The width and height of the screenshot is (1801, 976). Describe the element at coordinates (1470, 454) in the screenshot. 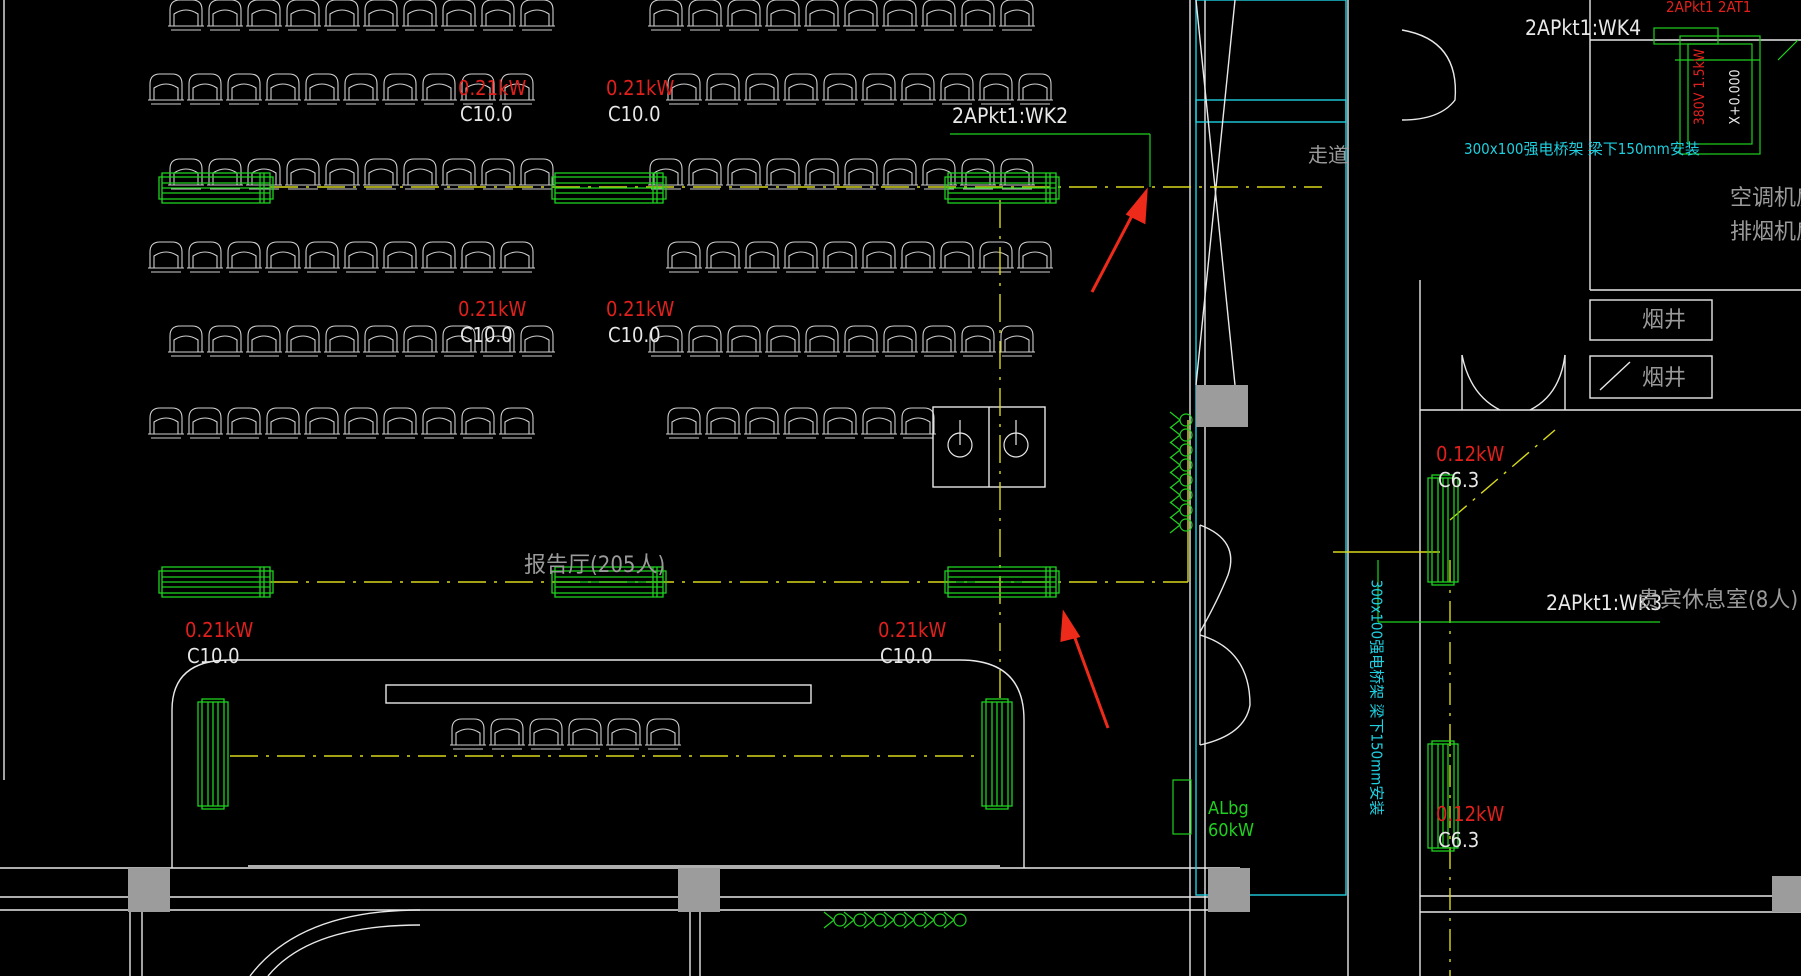

I see `load-kw: 0.12kW` at that location.